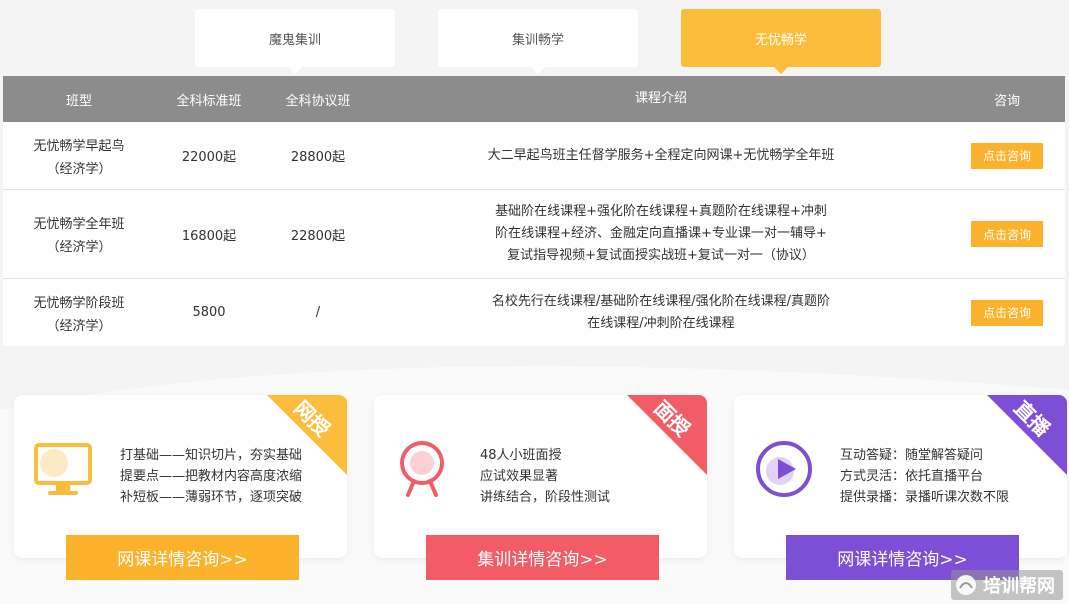  I want to click on class-name-line: 无忧畅学全年班, so click(79, 224).